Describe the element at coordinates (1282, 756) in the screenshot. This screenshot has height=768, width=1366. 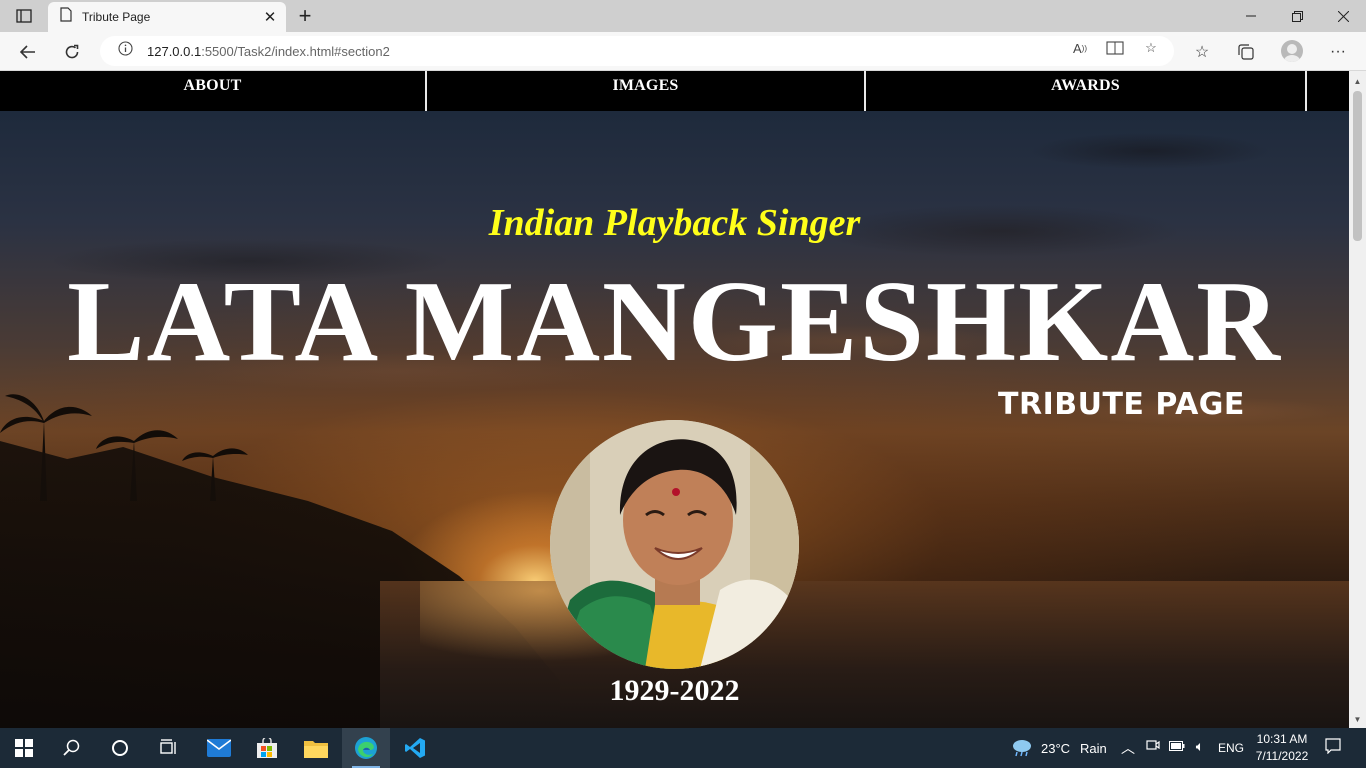
I see `clock-date: 7/11/2022` at that location.